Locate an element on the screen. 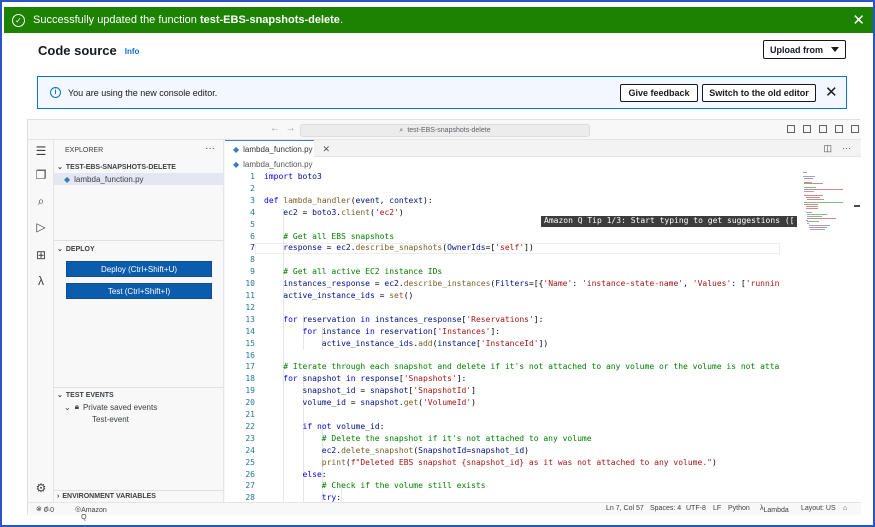 This screenshot has height=527, width=875. private-events-item: ⌄ 🔒︎ Private saved events is located at coordinates (110, 407).